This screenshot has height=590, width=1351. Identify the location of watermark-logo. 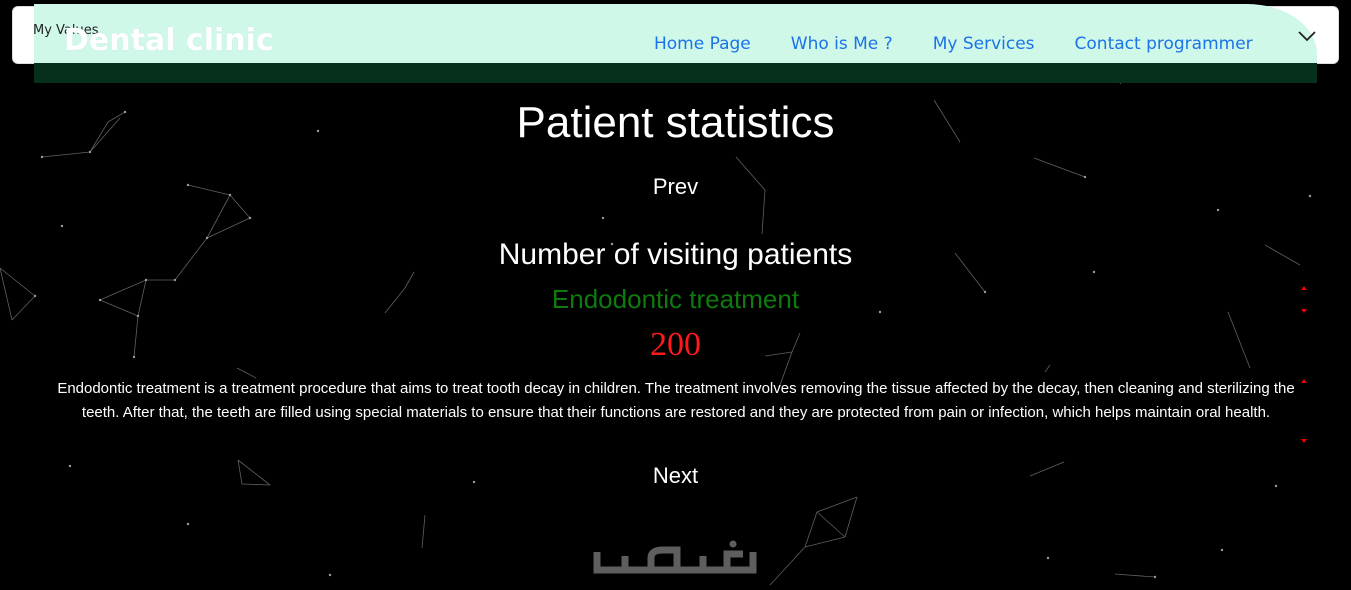
(675, 557).